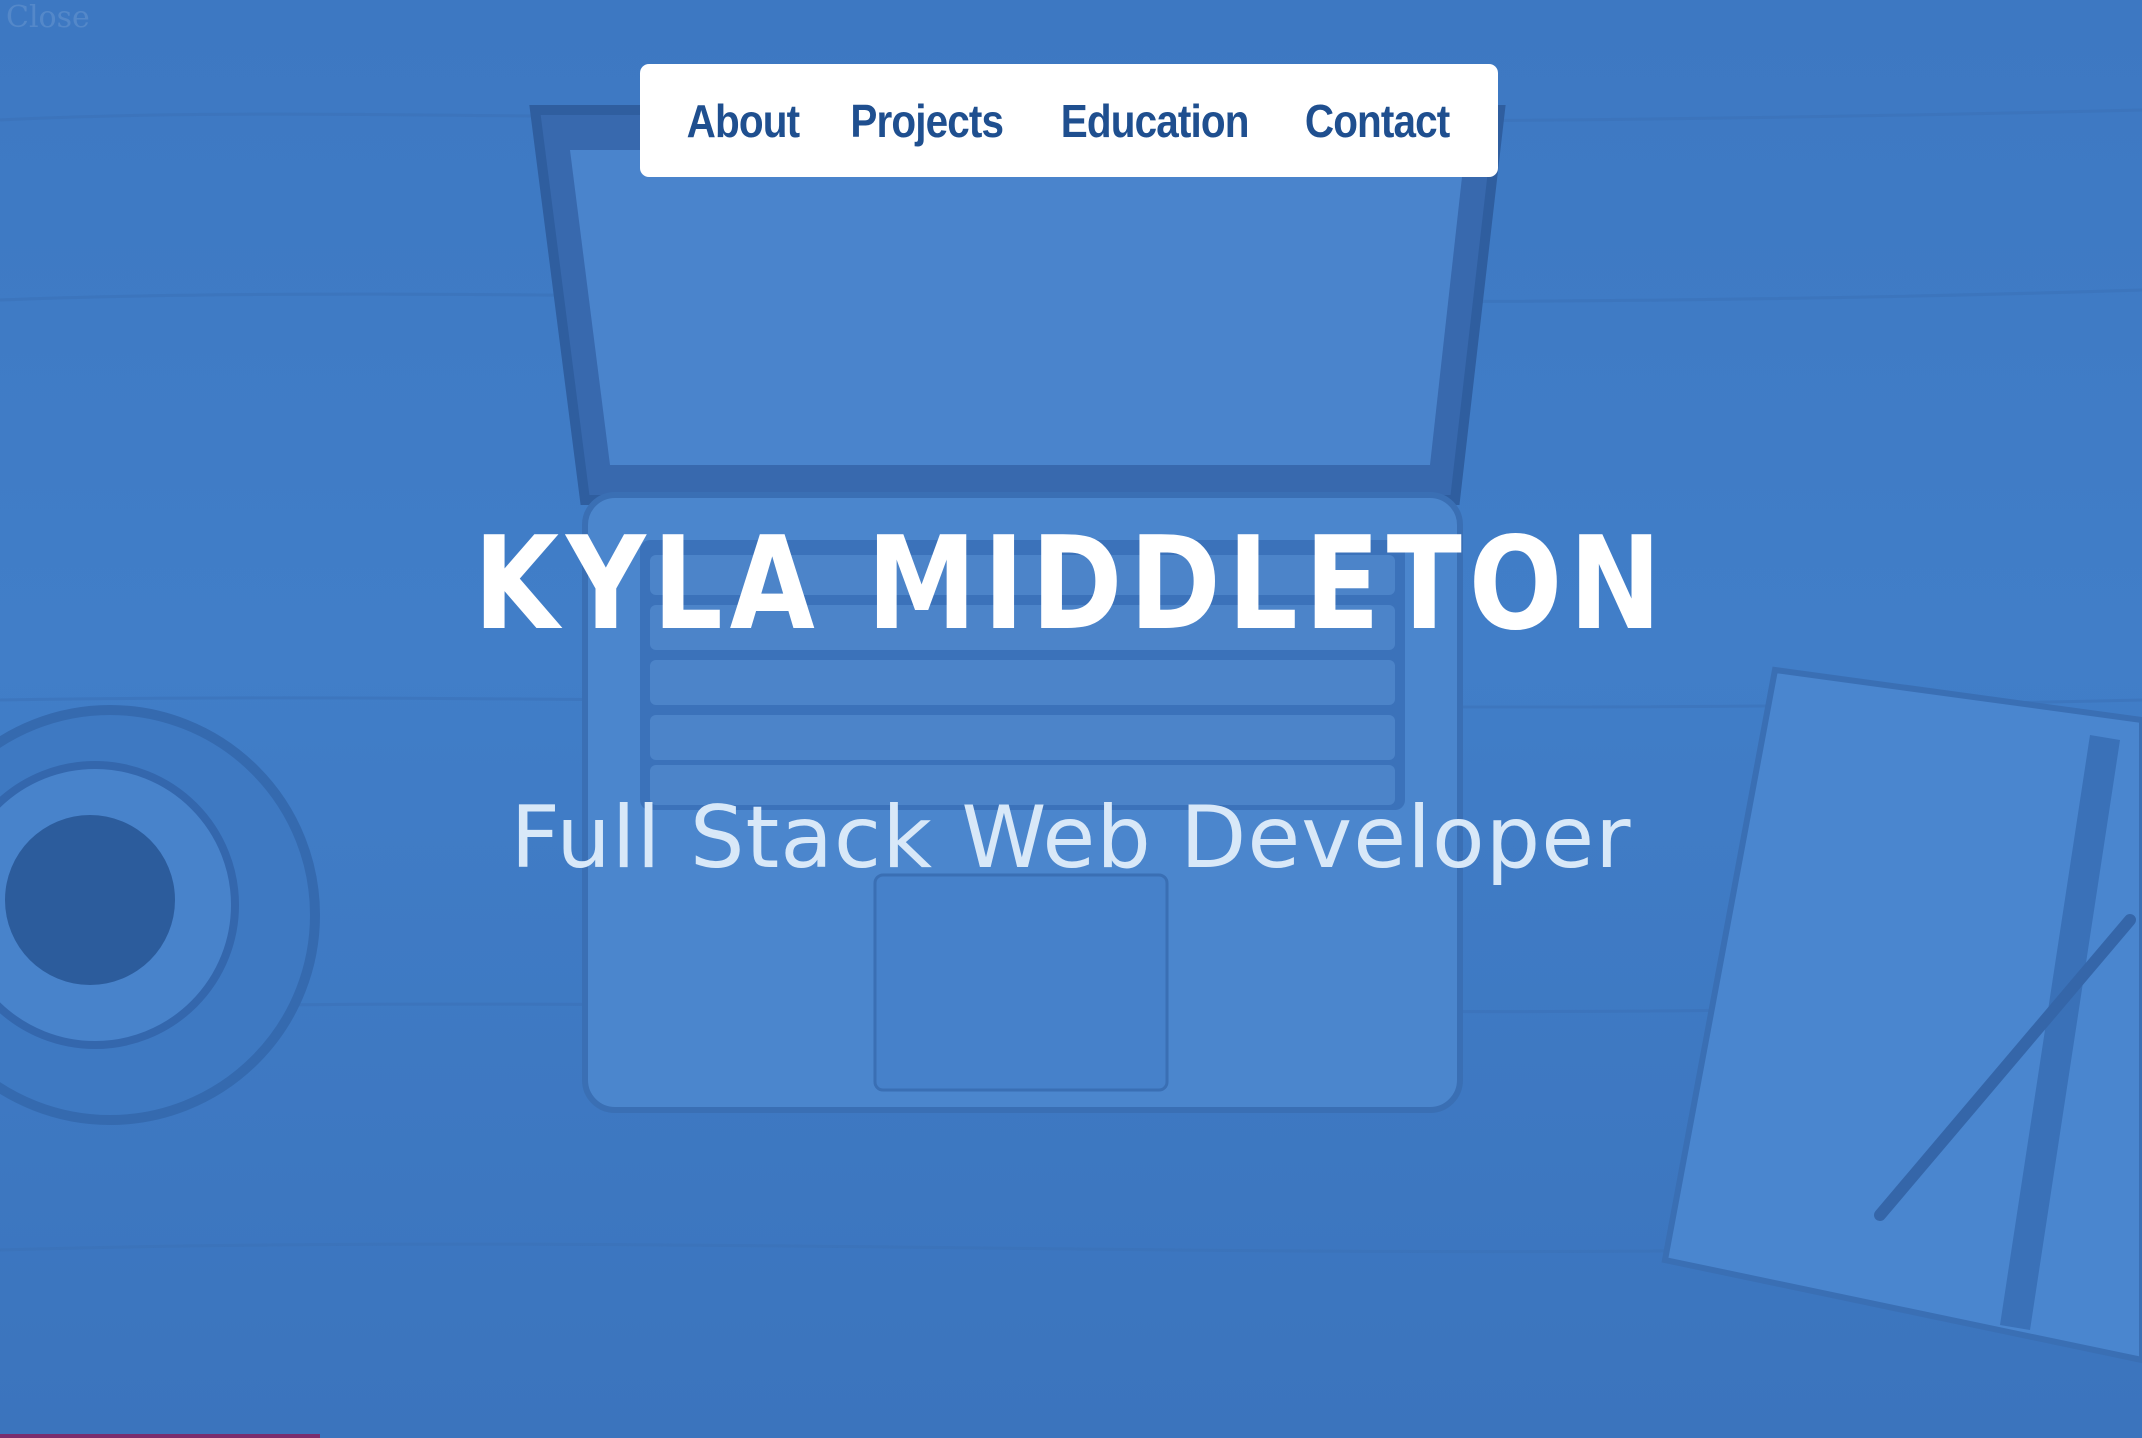 Image resolution: width=2142 pixels, height=1438 pixels. What do you see at coordinates (928, 121) in the screenshot?
I see `nav-link-projects: Projects` at bounding box center [928, 121].